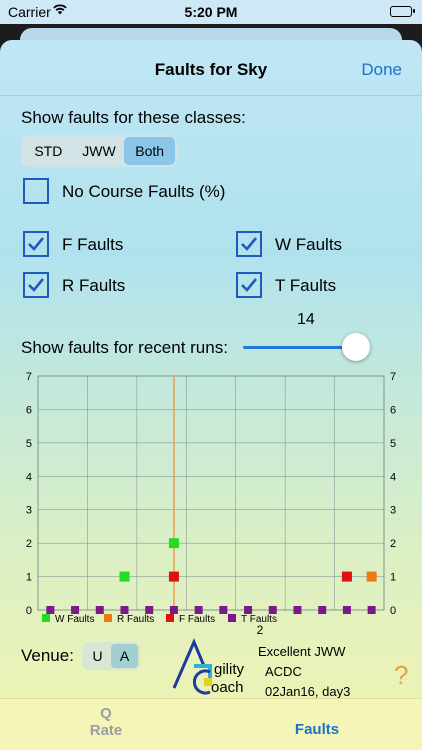 This screenshot has width=422, height=750. I want to click on venue-segmented-control: U A, so click(111, 656).